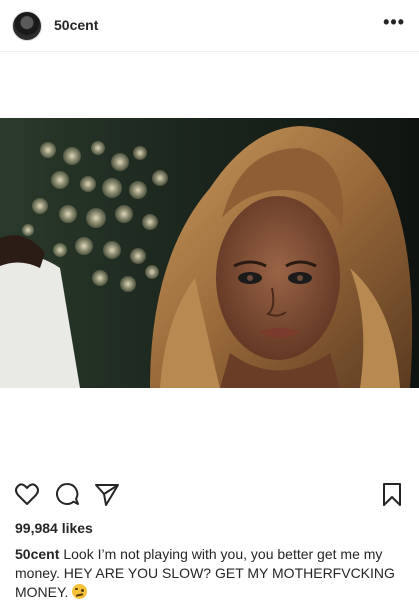 Image resolution: width=419 pixels, height=602 pixels. What do you see at coordinates (54, 528) in the screenshot?
I see `like-count: 99,984 likes` at bounding box center [54, 528].